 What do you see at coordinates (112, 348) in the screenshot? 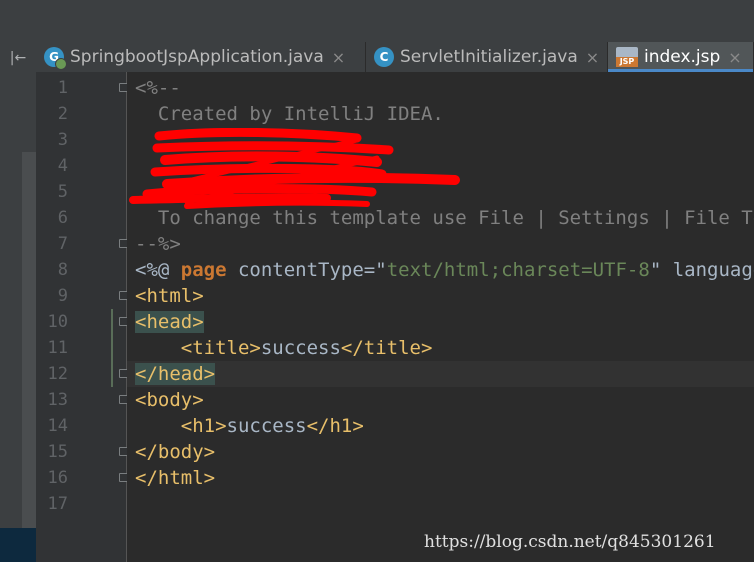
I see `vcs-change-marker` at bounding box center [112, 348].